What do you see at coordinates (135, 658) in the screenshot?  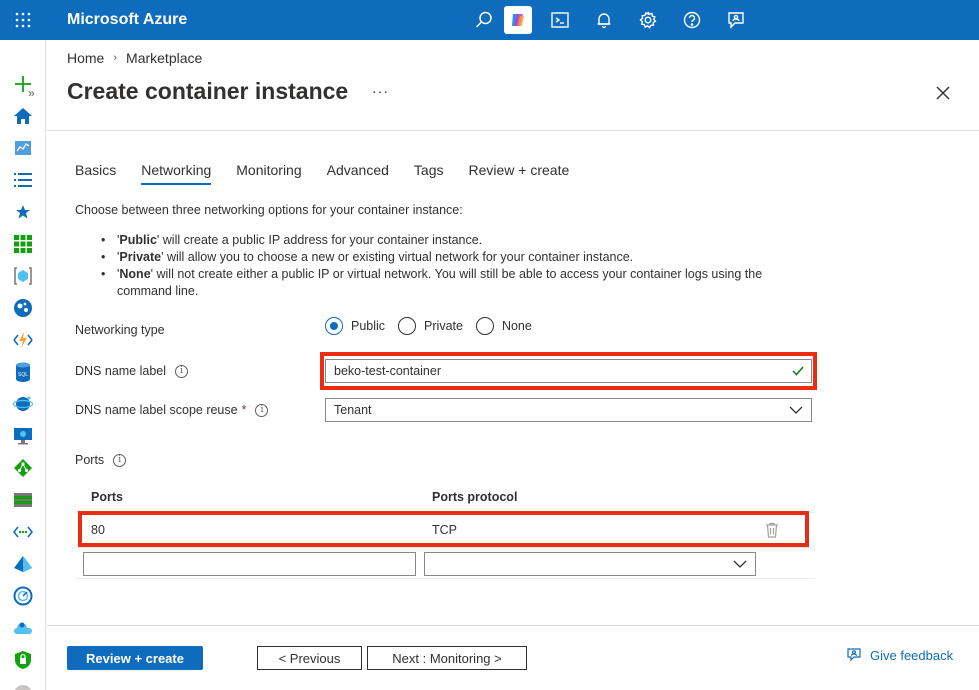 I see `review-create-button: Review + create` at bounding box center [135, 658].